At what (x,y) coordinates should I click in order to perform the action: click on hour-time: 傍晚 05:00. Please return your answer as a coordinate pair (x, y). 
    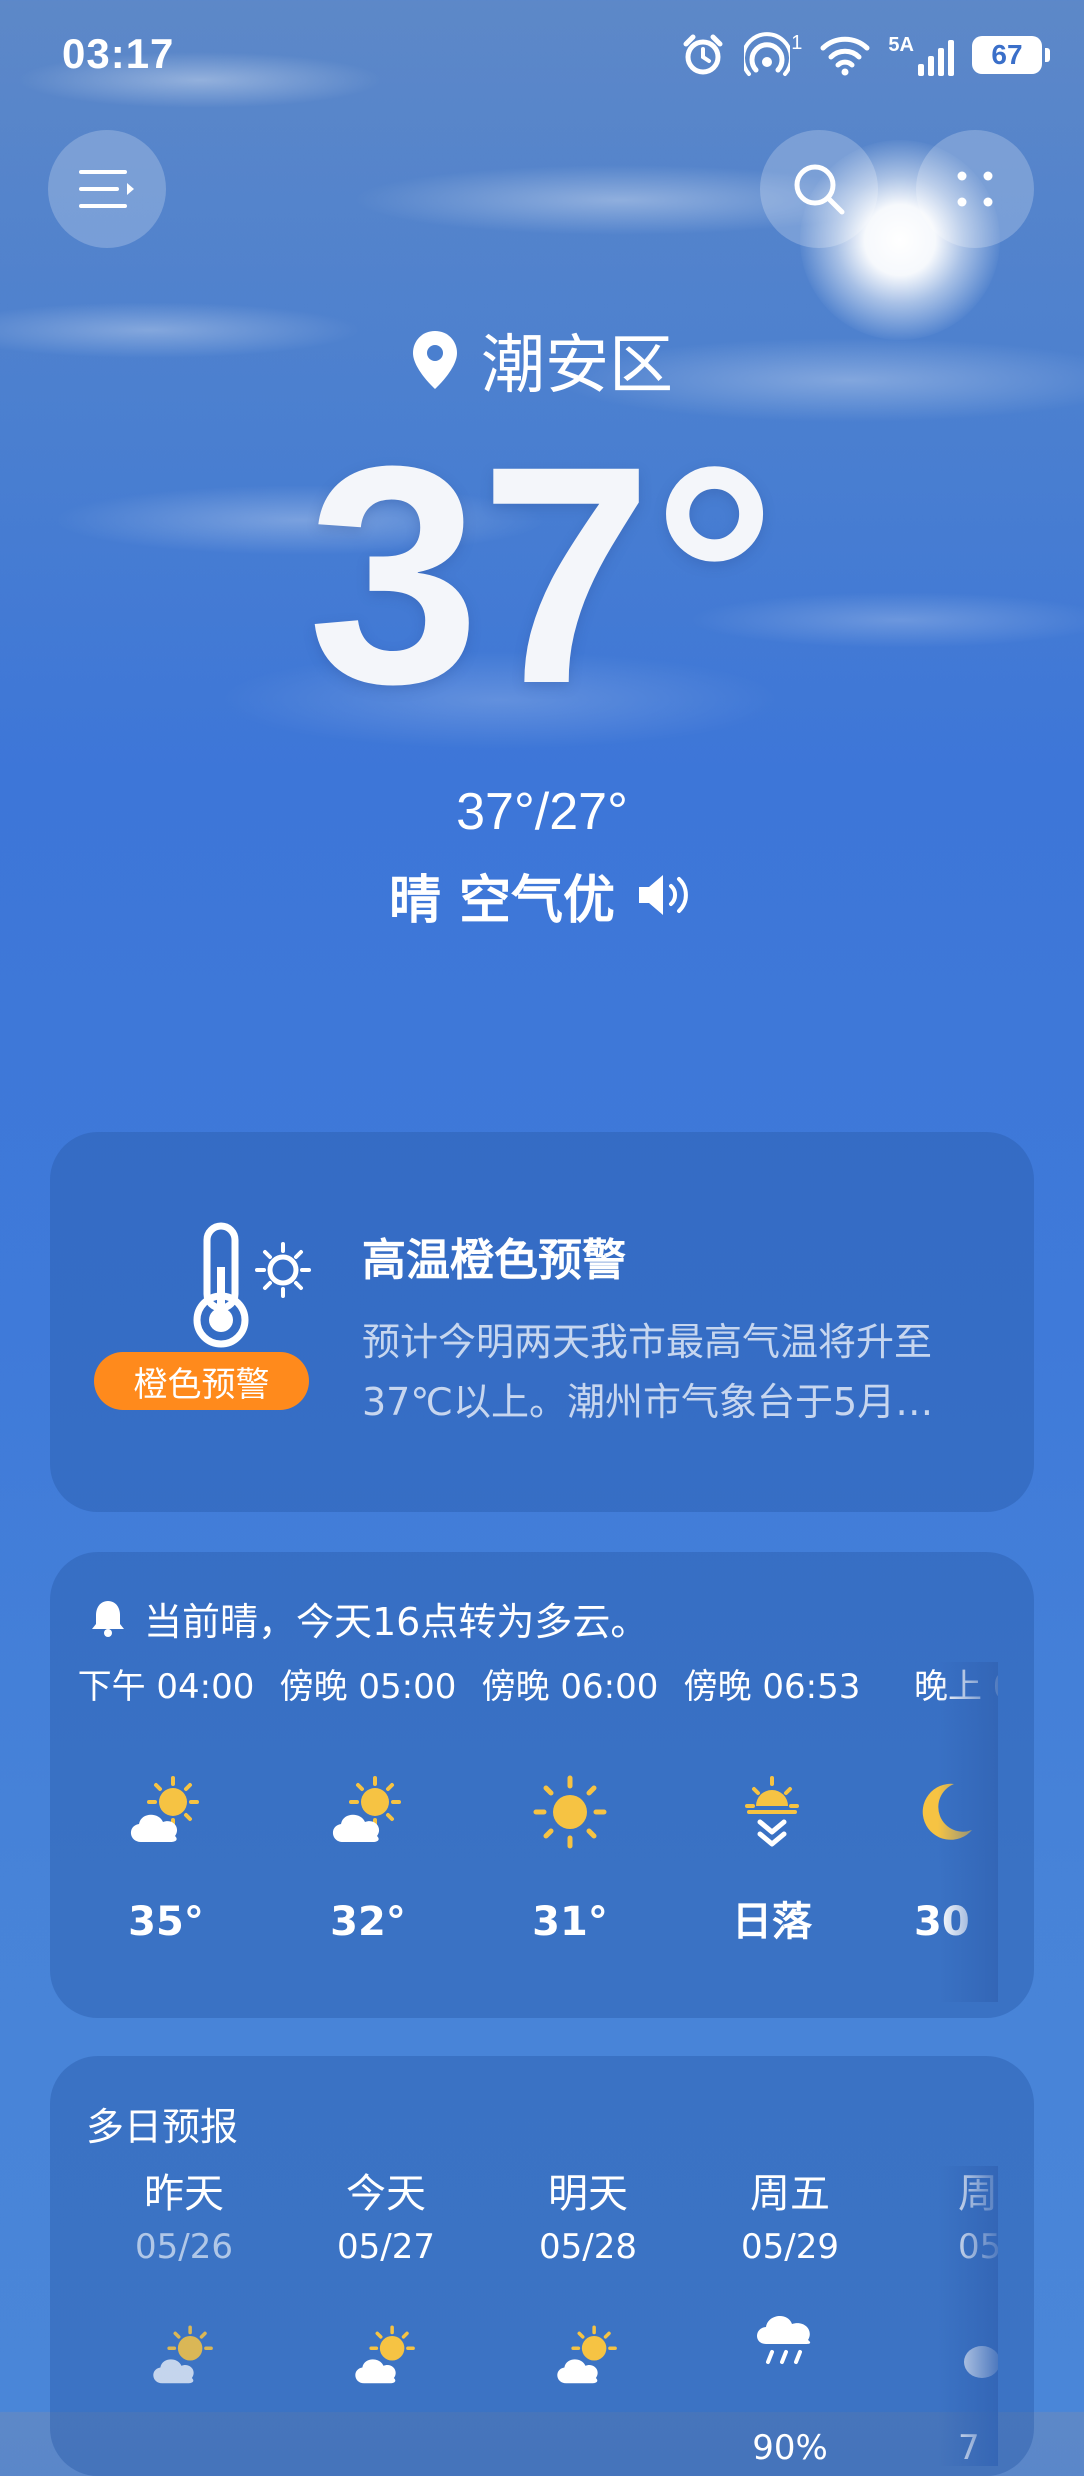
    Looking at the image, I should click on (368, 1687).